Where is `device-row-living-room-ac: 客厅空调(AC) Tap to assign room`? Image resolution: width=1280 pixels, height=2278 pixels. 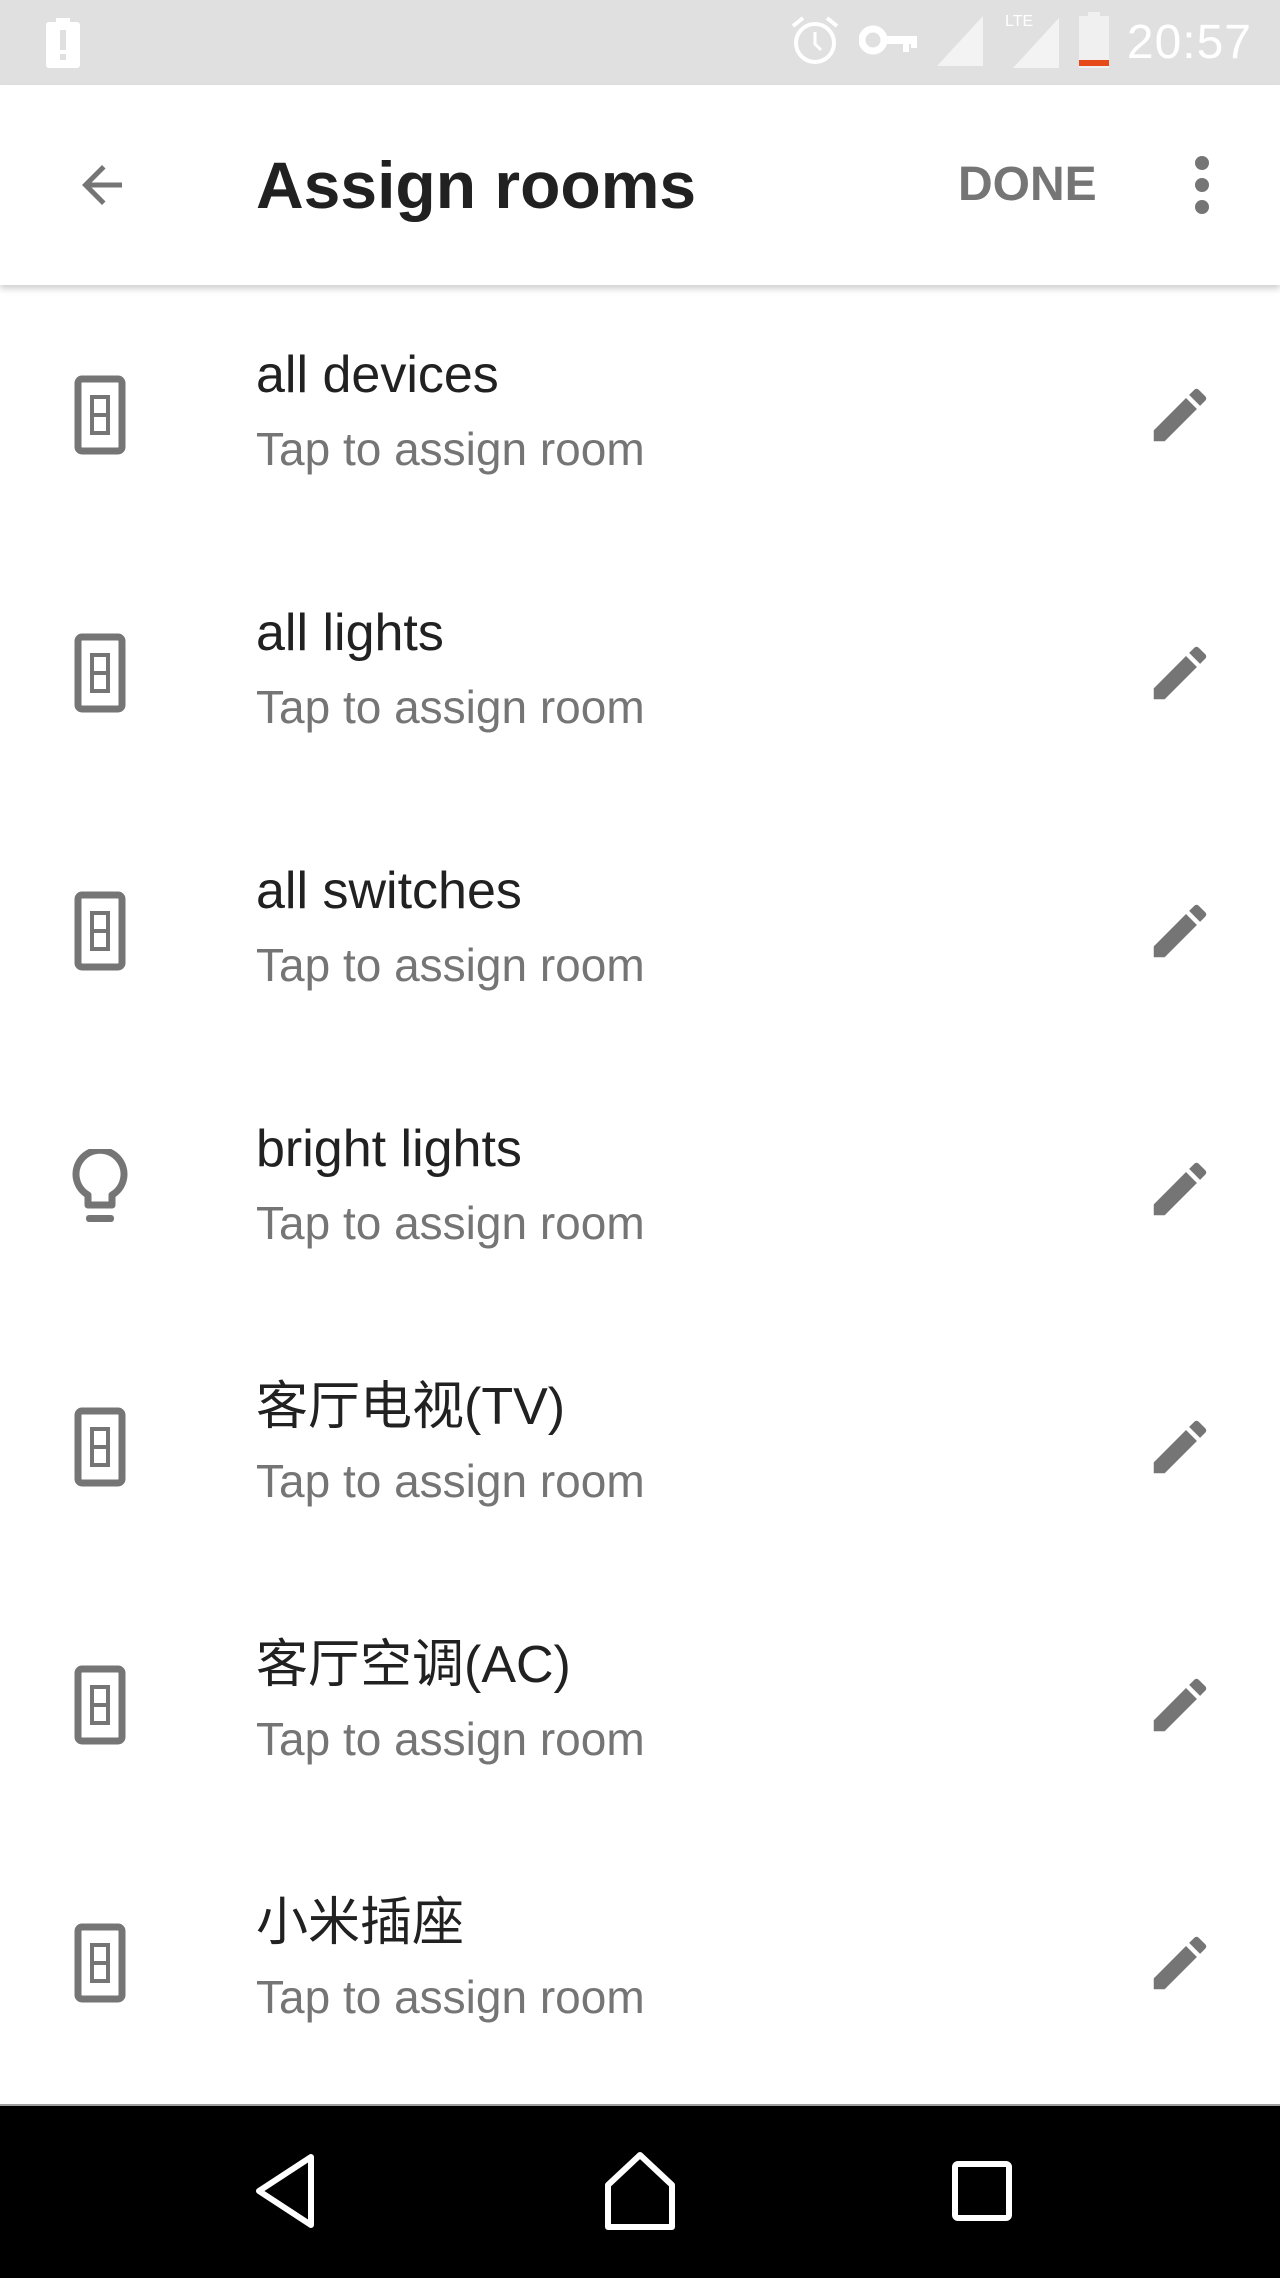 device-row-living-room-ac: 客厅空调(AC) Tap to assign room is located at coordinates (640, 1704).